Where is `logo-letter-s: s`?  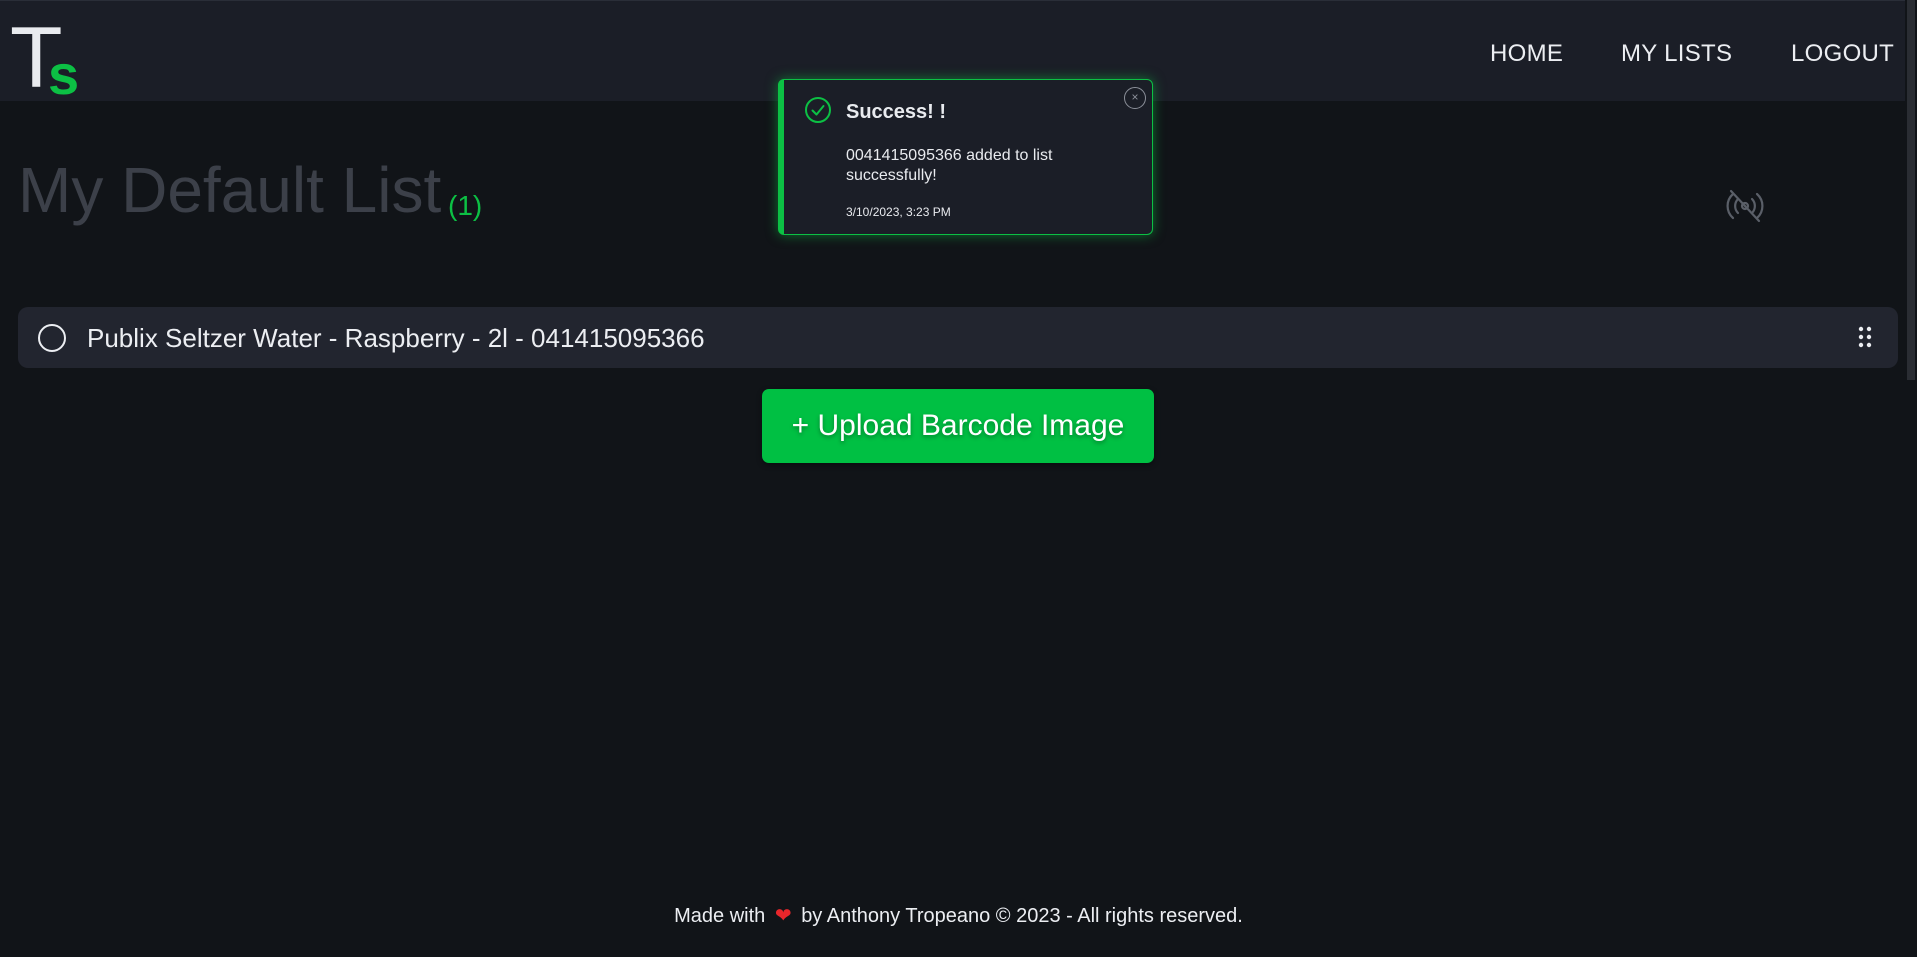
logo-letter-s: s is located at coordinates (64, 74).